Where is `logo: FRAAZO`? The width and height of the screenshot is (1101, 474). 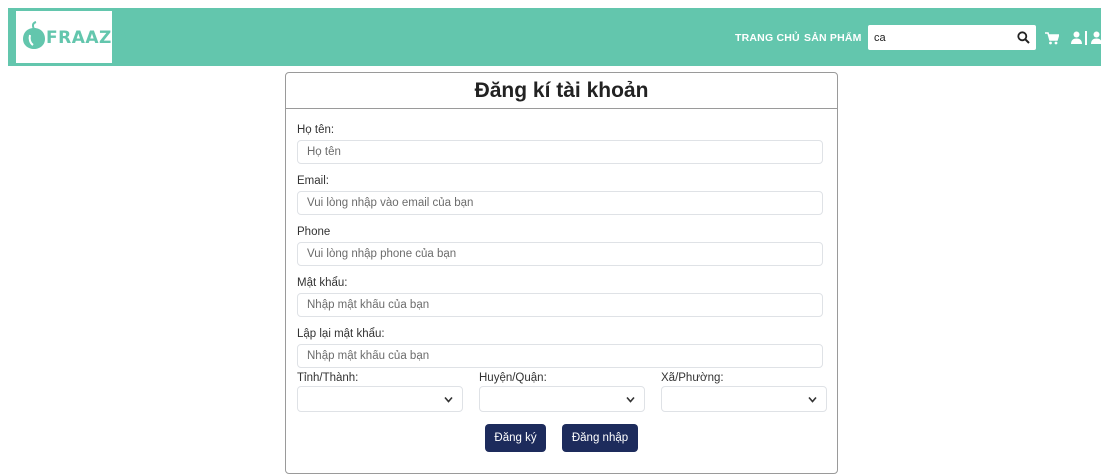
logo: FRAAZO is located at coordinates (71, 37).